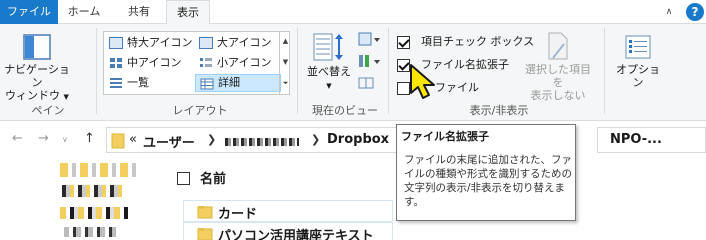 This screenshot has width=706, height=240. What do you see at coordinates (328, 47) in the screenshot?
I see `sort-by-icon` at bounding box center [328, 47].